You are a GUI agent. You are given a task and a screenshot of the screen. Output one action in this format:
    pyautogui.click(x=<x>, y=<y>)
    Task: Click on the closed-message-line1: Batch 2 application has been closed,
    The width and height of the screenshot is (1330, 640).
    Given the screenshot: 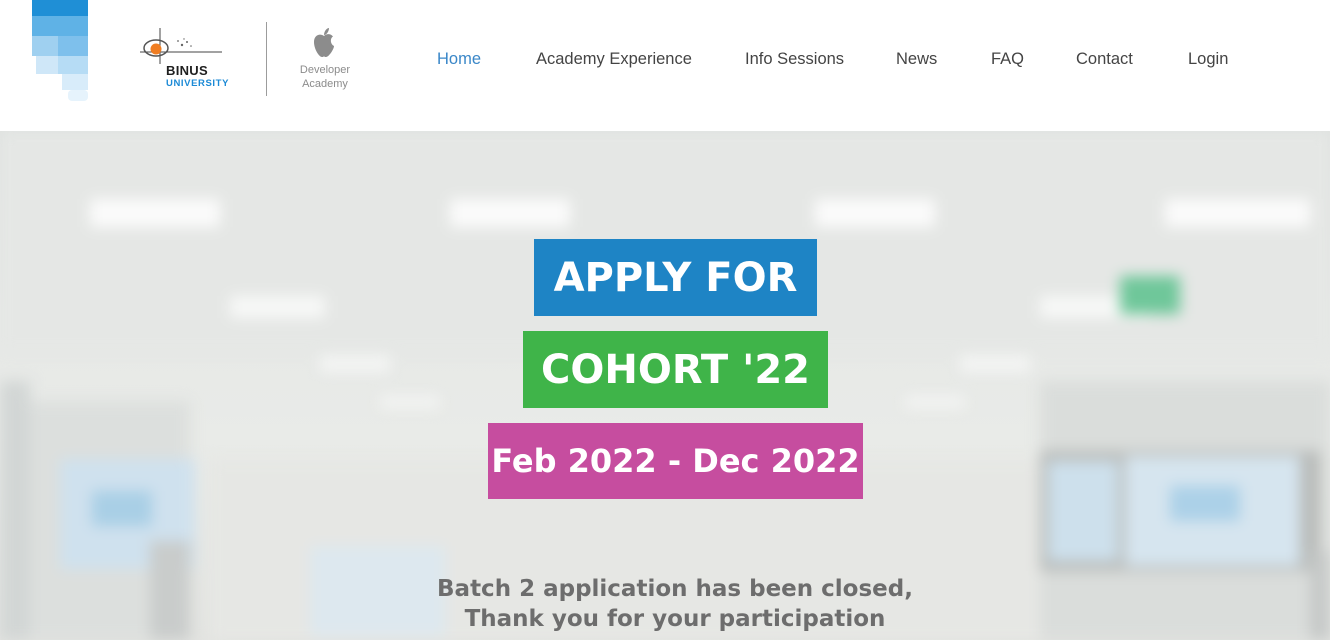 What is the action you would take?
    pyautogui.click(x=675, y=589)
    